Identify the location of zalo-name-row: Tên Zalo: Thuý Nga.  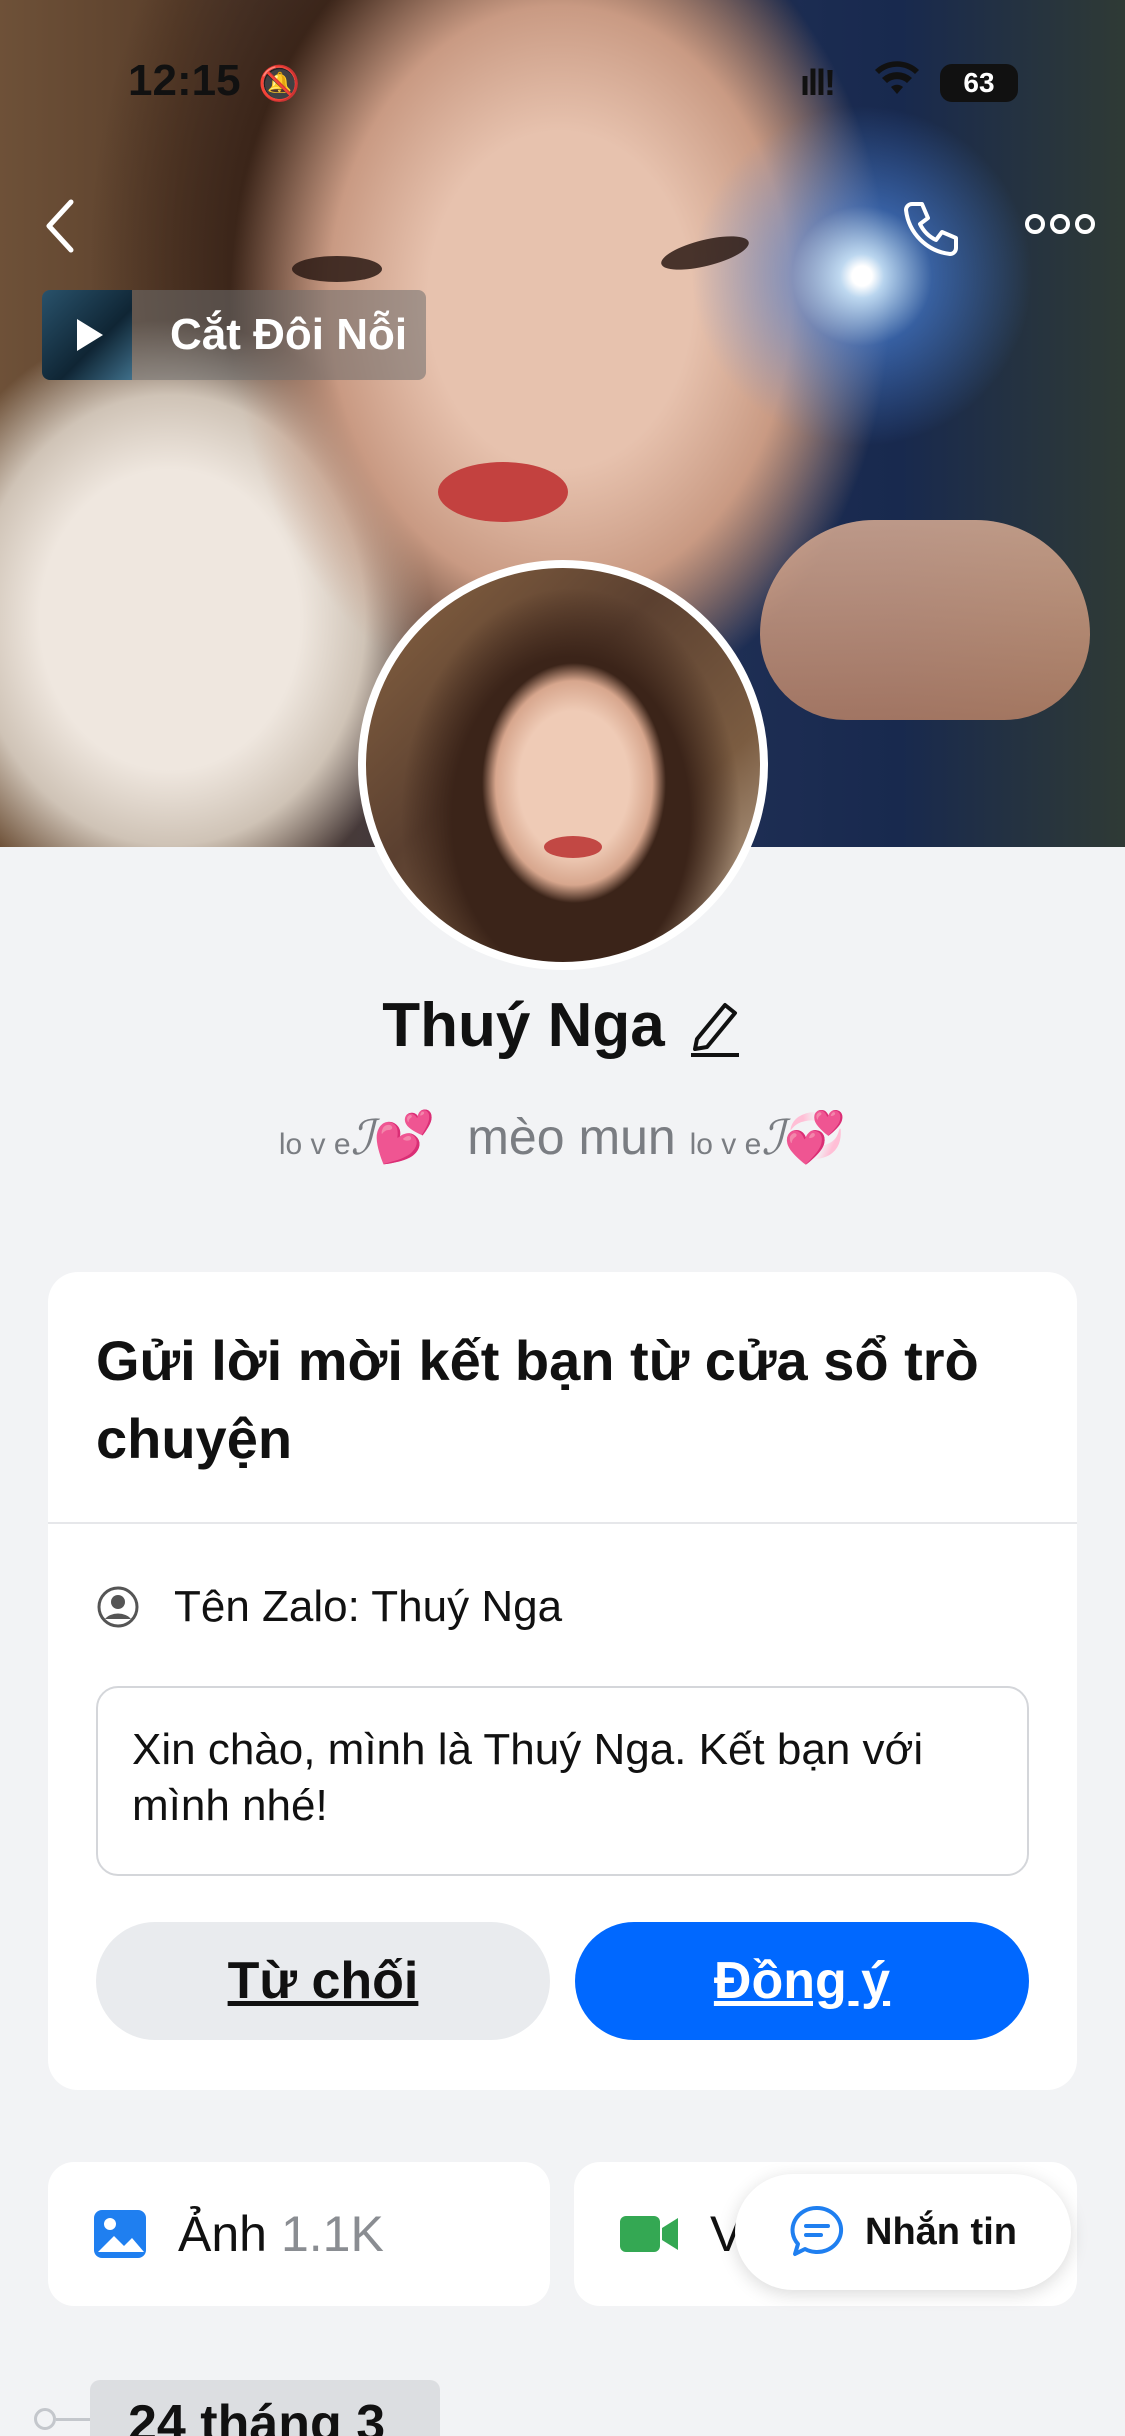
(329, 1607).